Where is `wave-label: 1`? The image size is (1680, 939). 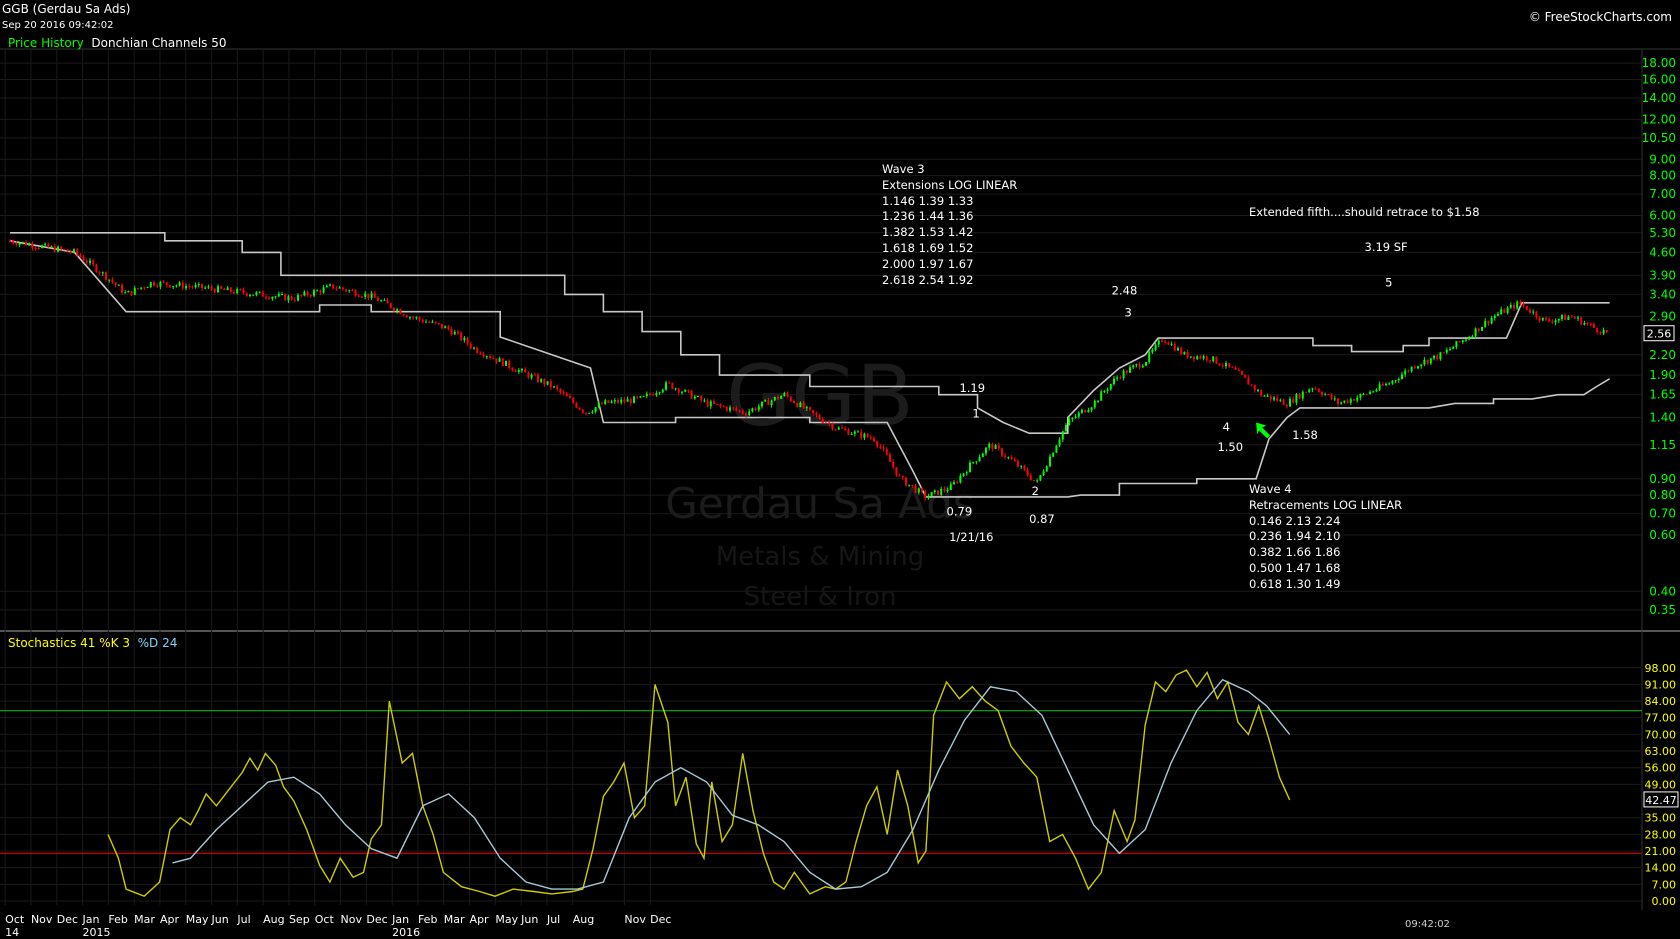
wave-label: 1 is located at coordinates (975, 413).